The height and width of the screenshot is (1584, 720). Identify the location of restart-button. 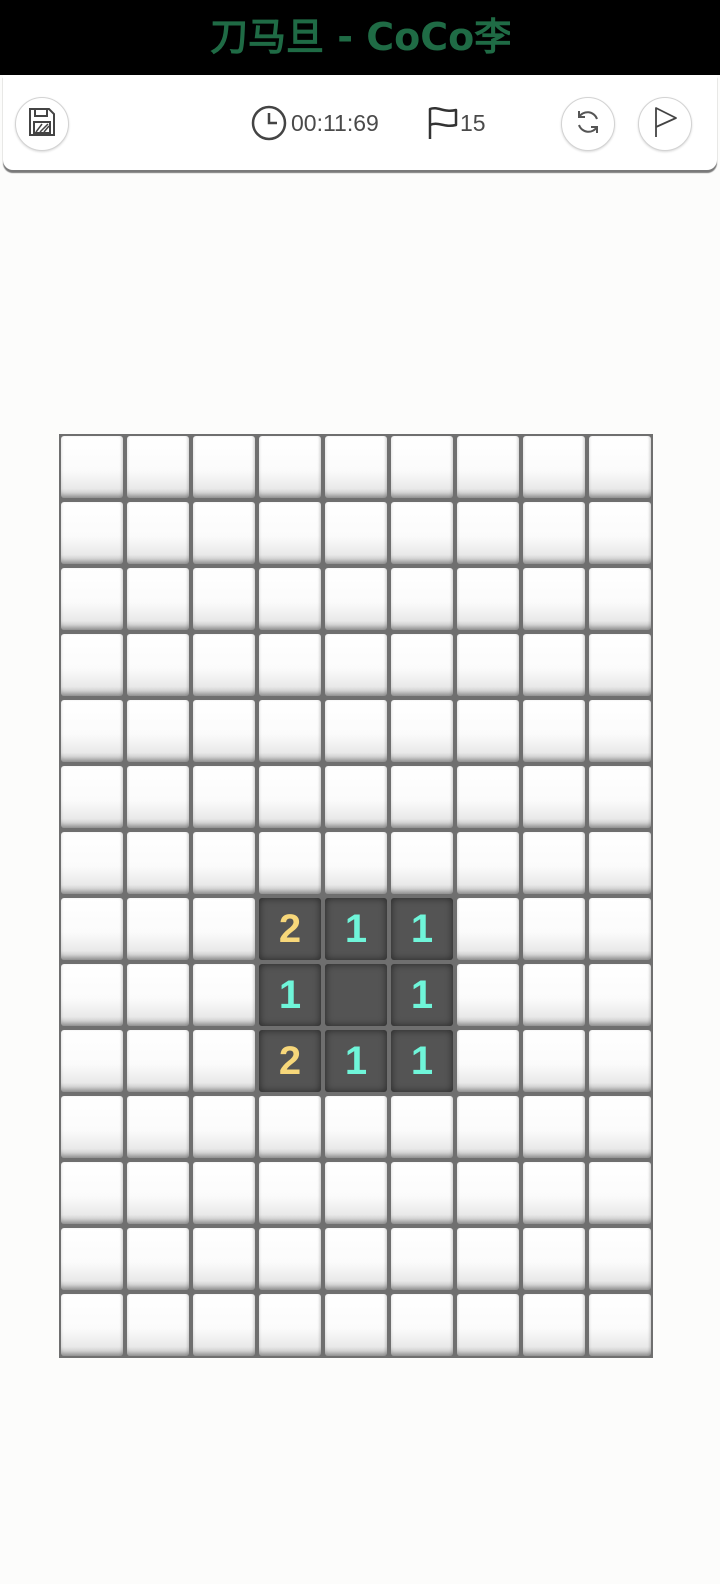
(588, 124).